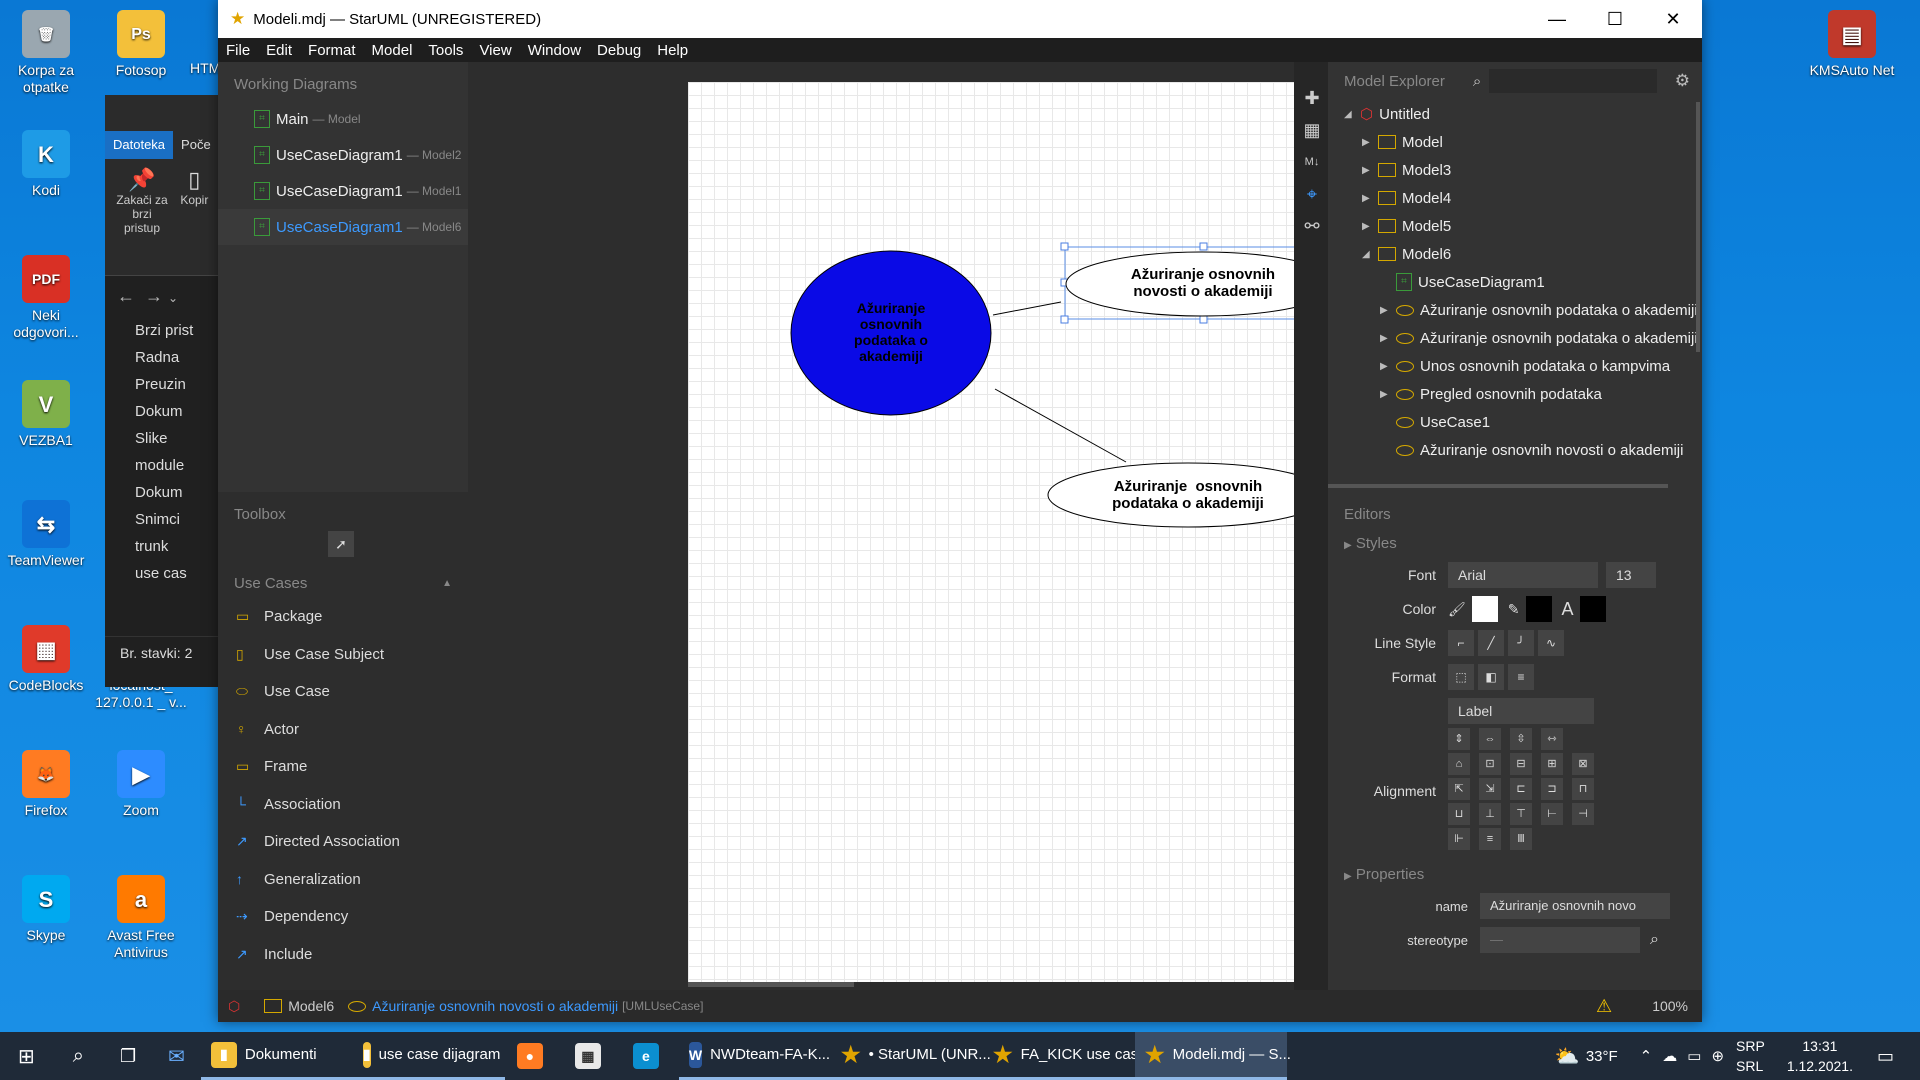 The image size is (1920, 1080). I want to click on alignment-button: ⇕, so click(1459, 739).